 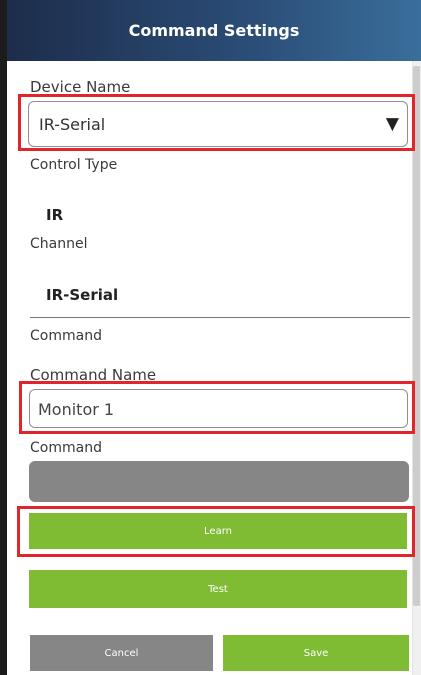 What do you see at coordinates (218, 589) in the screenshot?
I see `test-button: Test` at bounding box center [218, 589].